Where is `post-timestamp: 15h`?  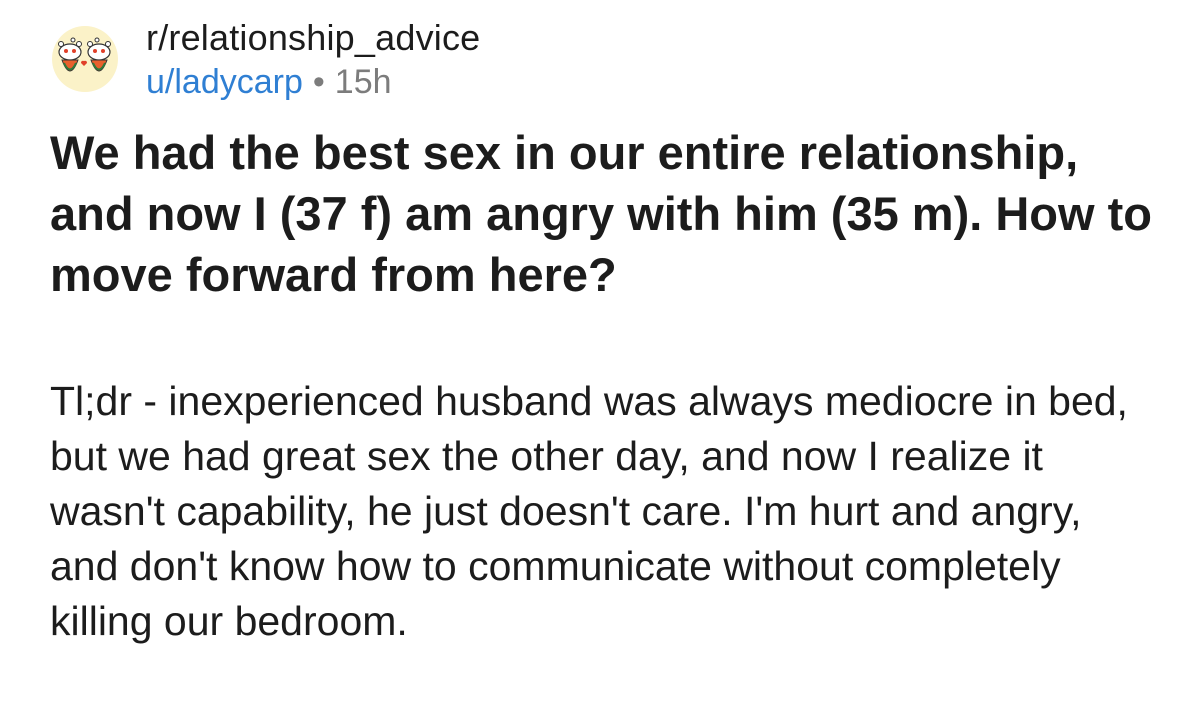 post-timestamp: 15h is located at coordinates (363, 82).